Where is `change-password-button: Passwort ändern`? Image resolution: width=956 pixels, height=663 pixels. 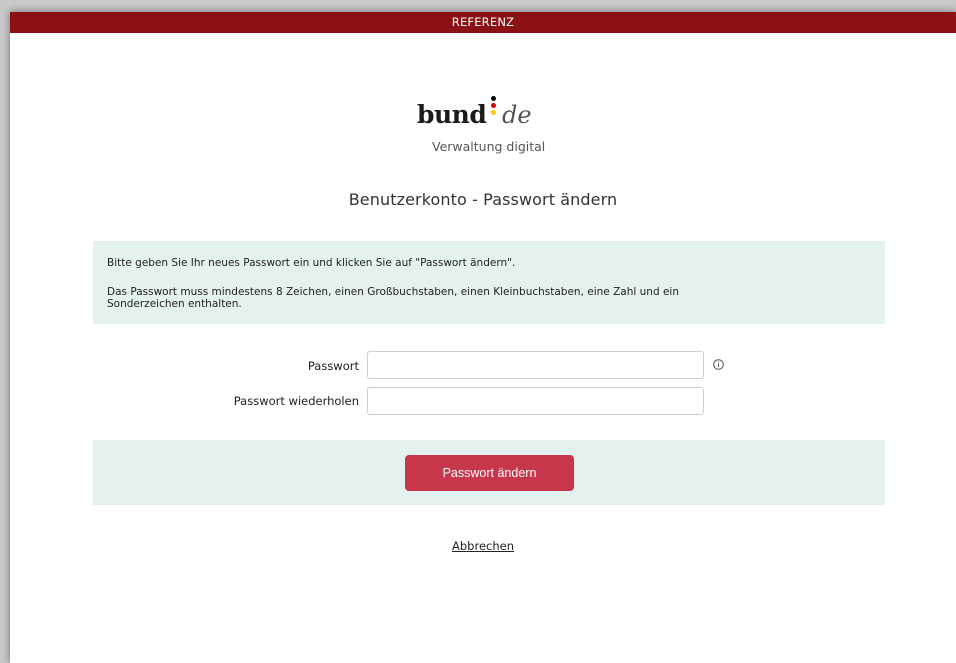 change-password-button: Passwort ändern is located at coordinates (489, 473).